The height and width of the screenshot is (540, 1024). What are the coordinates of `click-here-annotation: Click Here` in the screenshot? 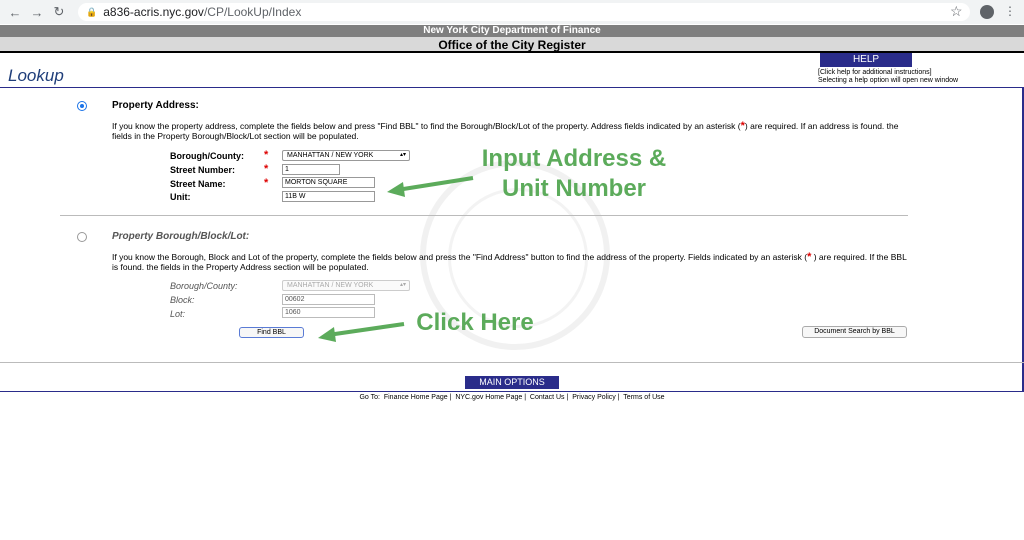 It's located at (475, 322).